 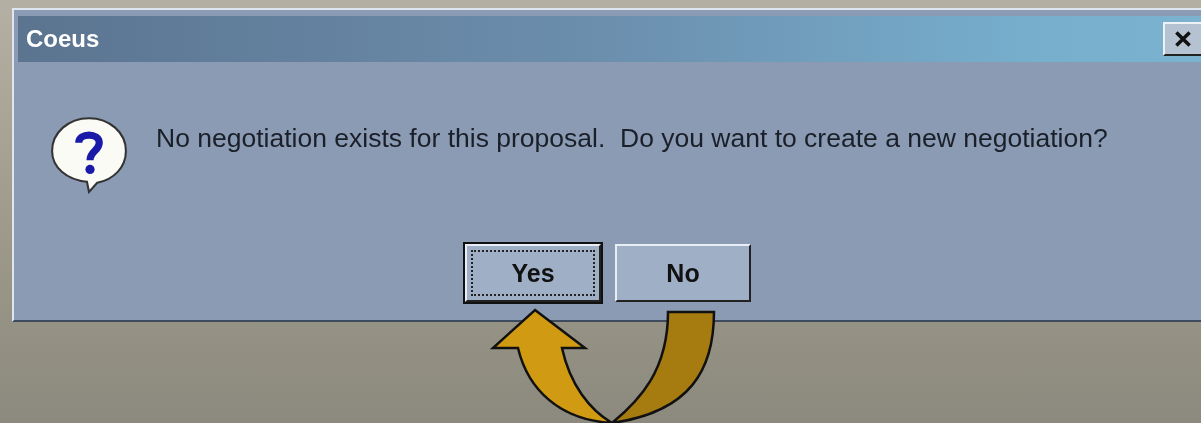 What do you see at coordinates (62, 39) in the screenshot?
I see `window-title: Coeus` at bounding box center [62, 39].